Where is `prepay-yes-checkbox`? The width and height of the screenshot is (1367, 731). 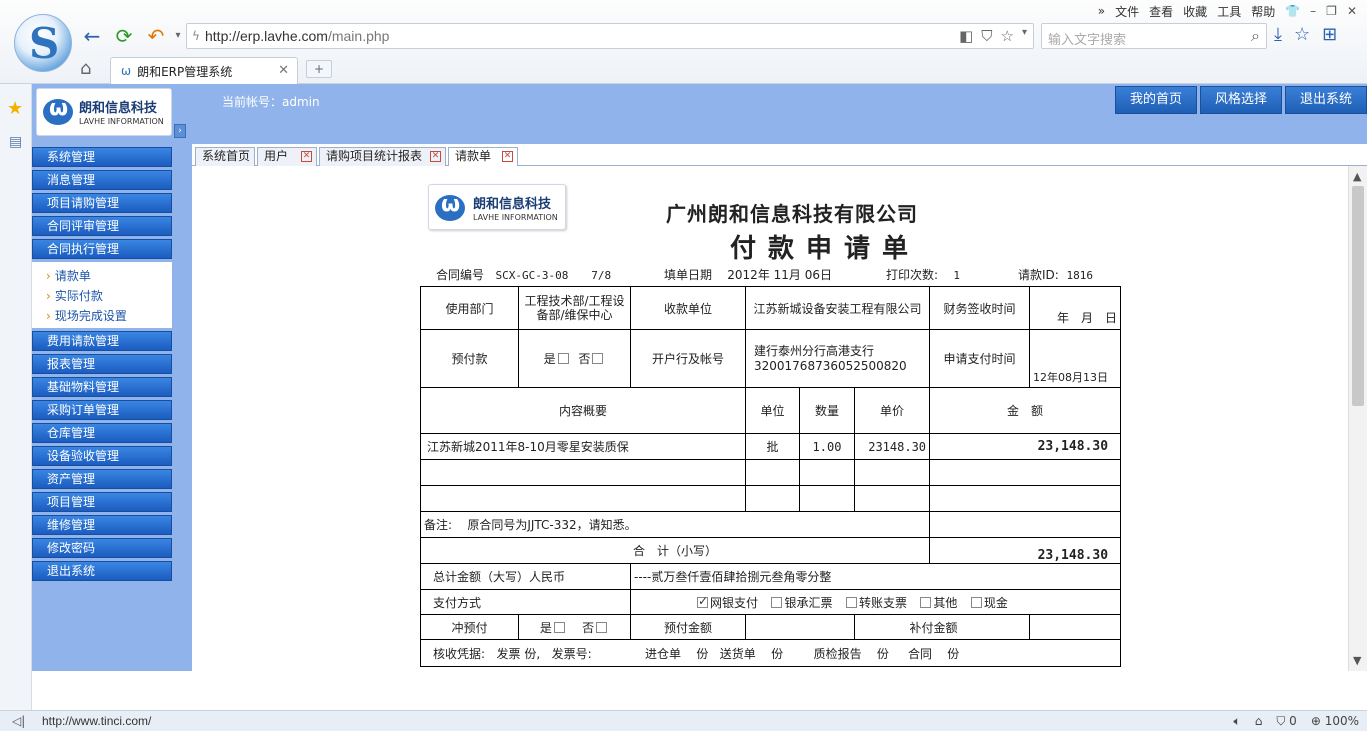 prepay-yes-checkbox is located at coordinates (563, 358).